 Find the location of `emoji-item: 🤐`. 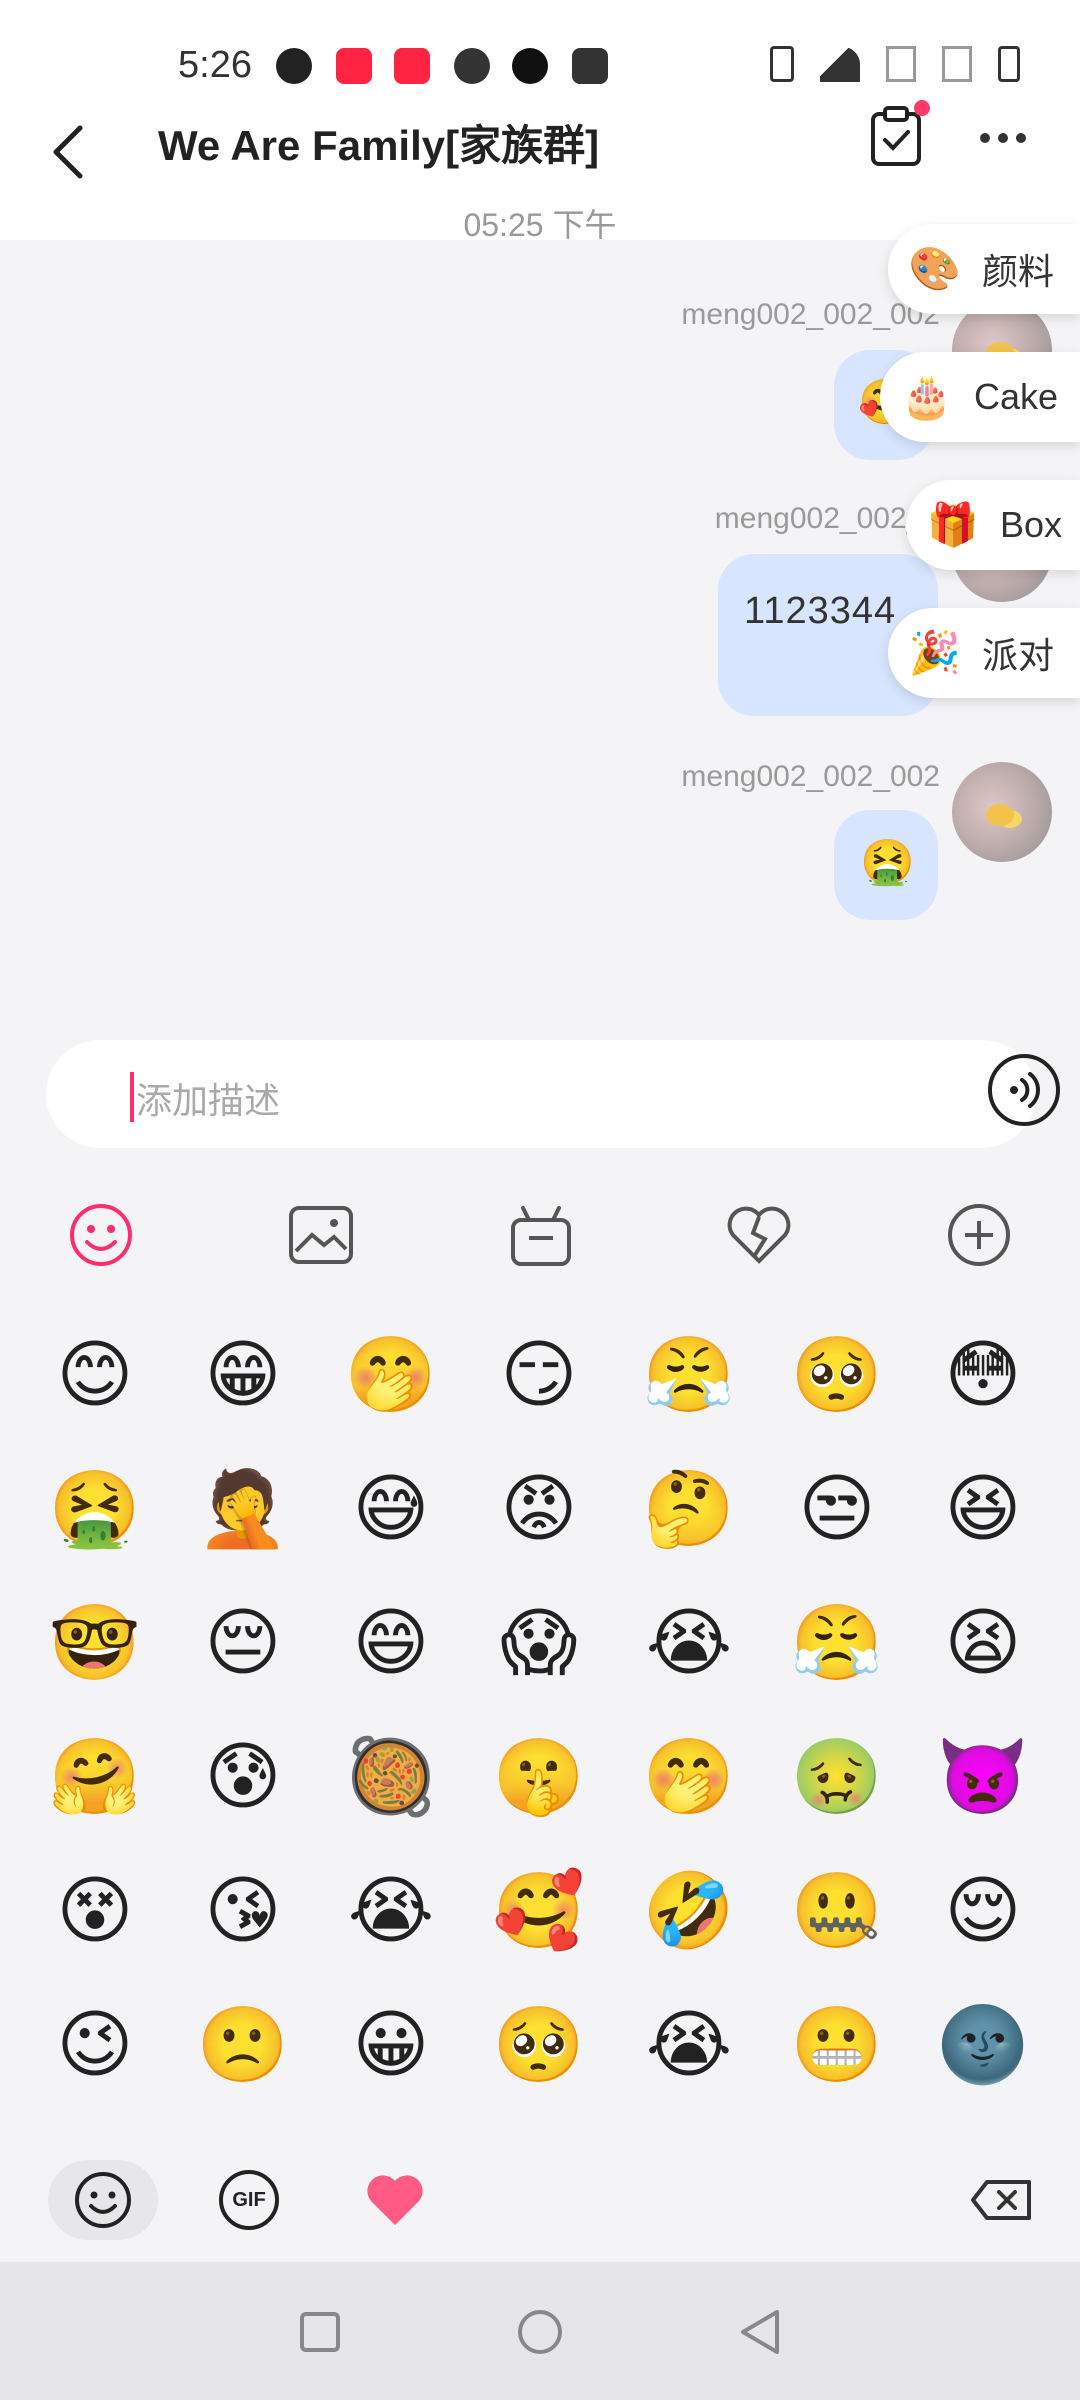

emoji-item: 🤐 is located at coordinates (837, 1911).